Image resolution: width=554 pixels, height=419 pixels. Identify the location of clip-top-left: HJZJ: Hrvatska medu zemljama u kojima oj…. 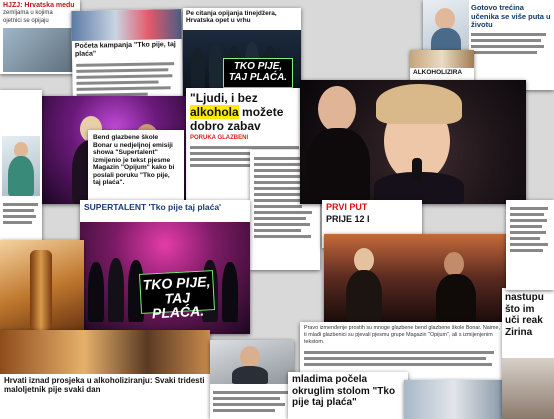
(40, 37).